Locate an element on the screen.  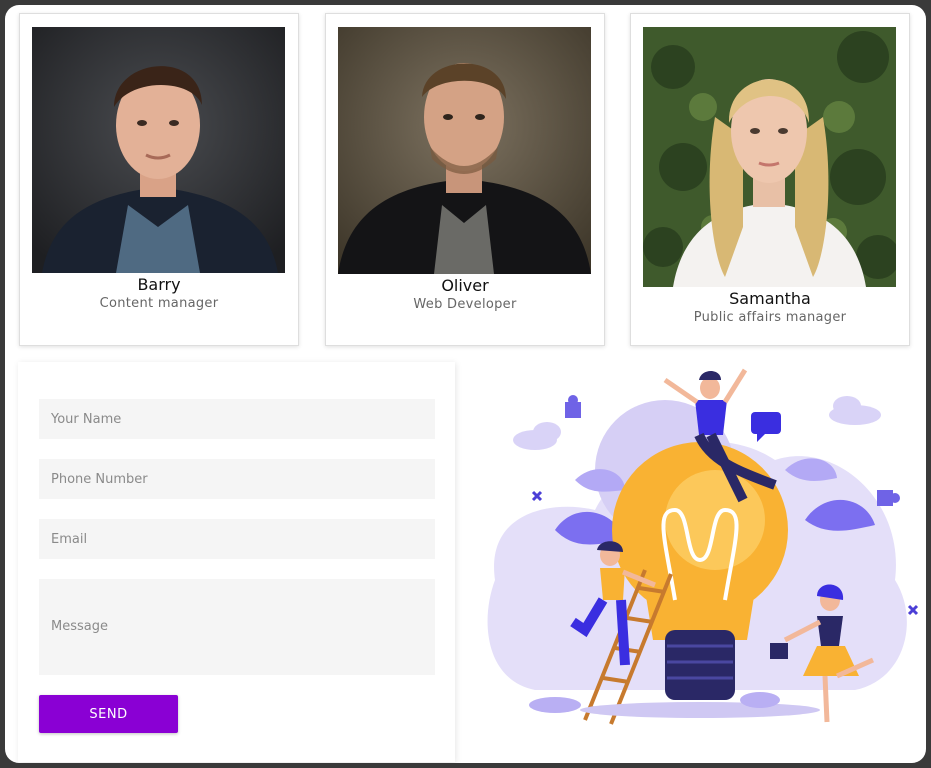
person-photo-samantha-icon is located at coordinates (769, 157).